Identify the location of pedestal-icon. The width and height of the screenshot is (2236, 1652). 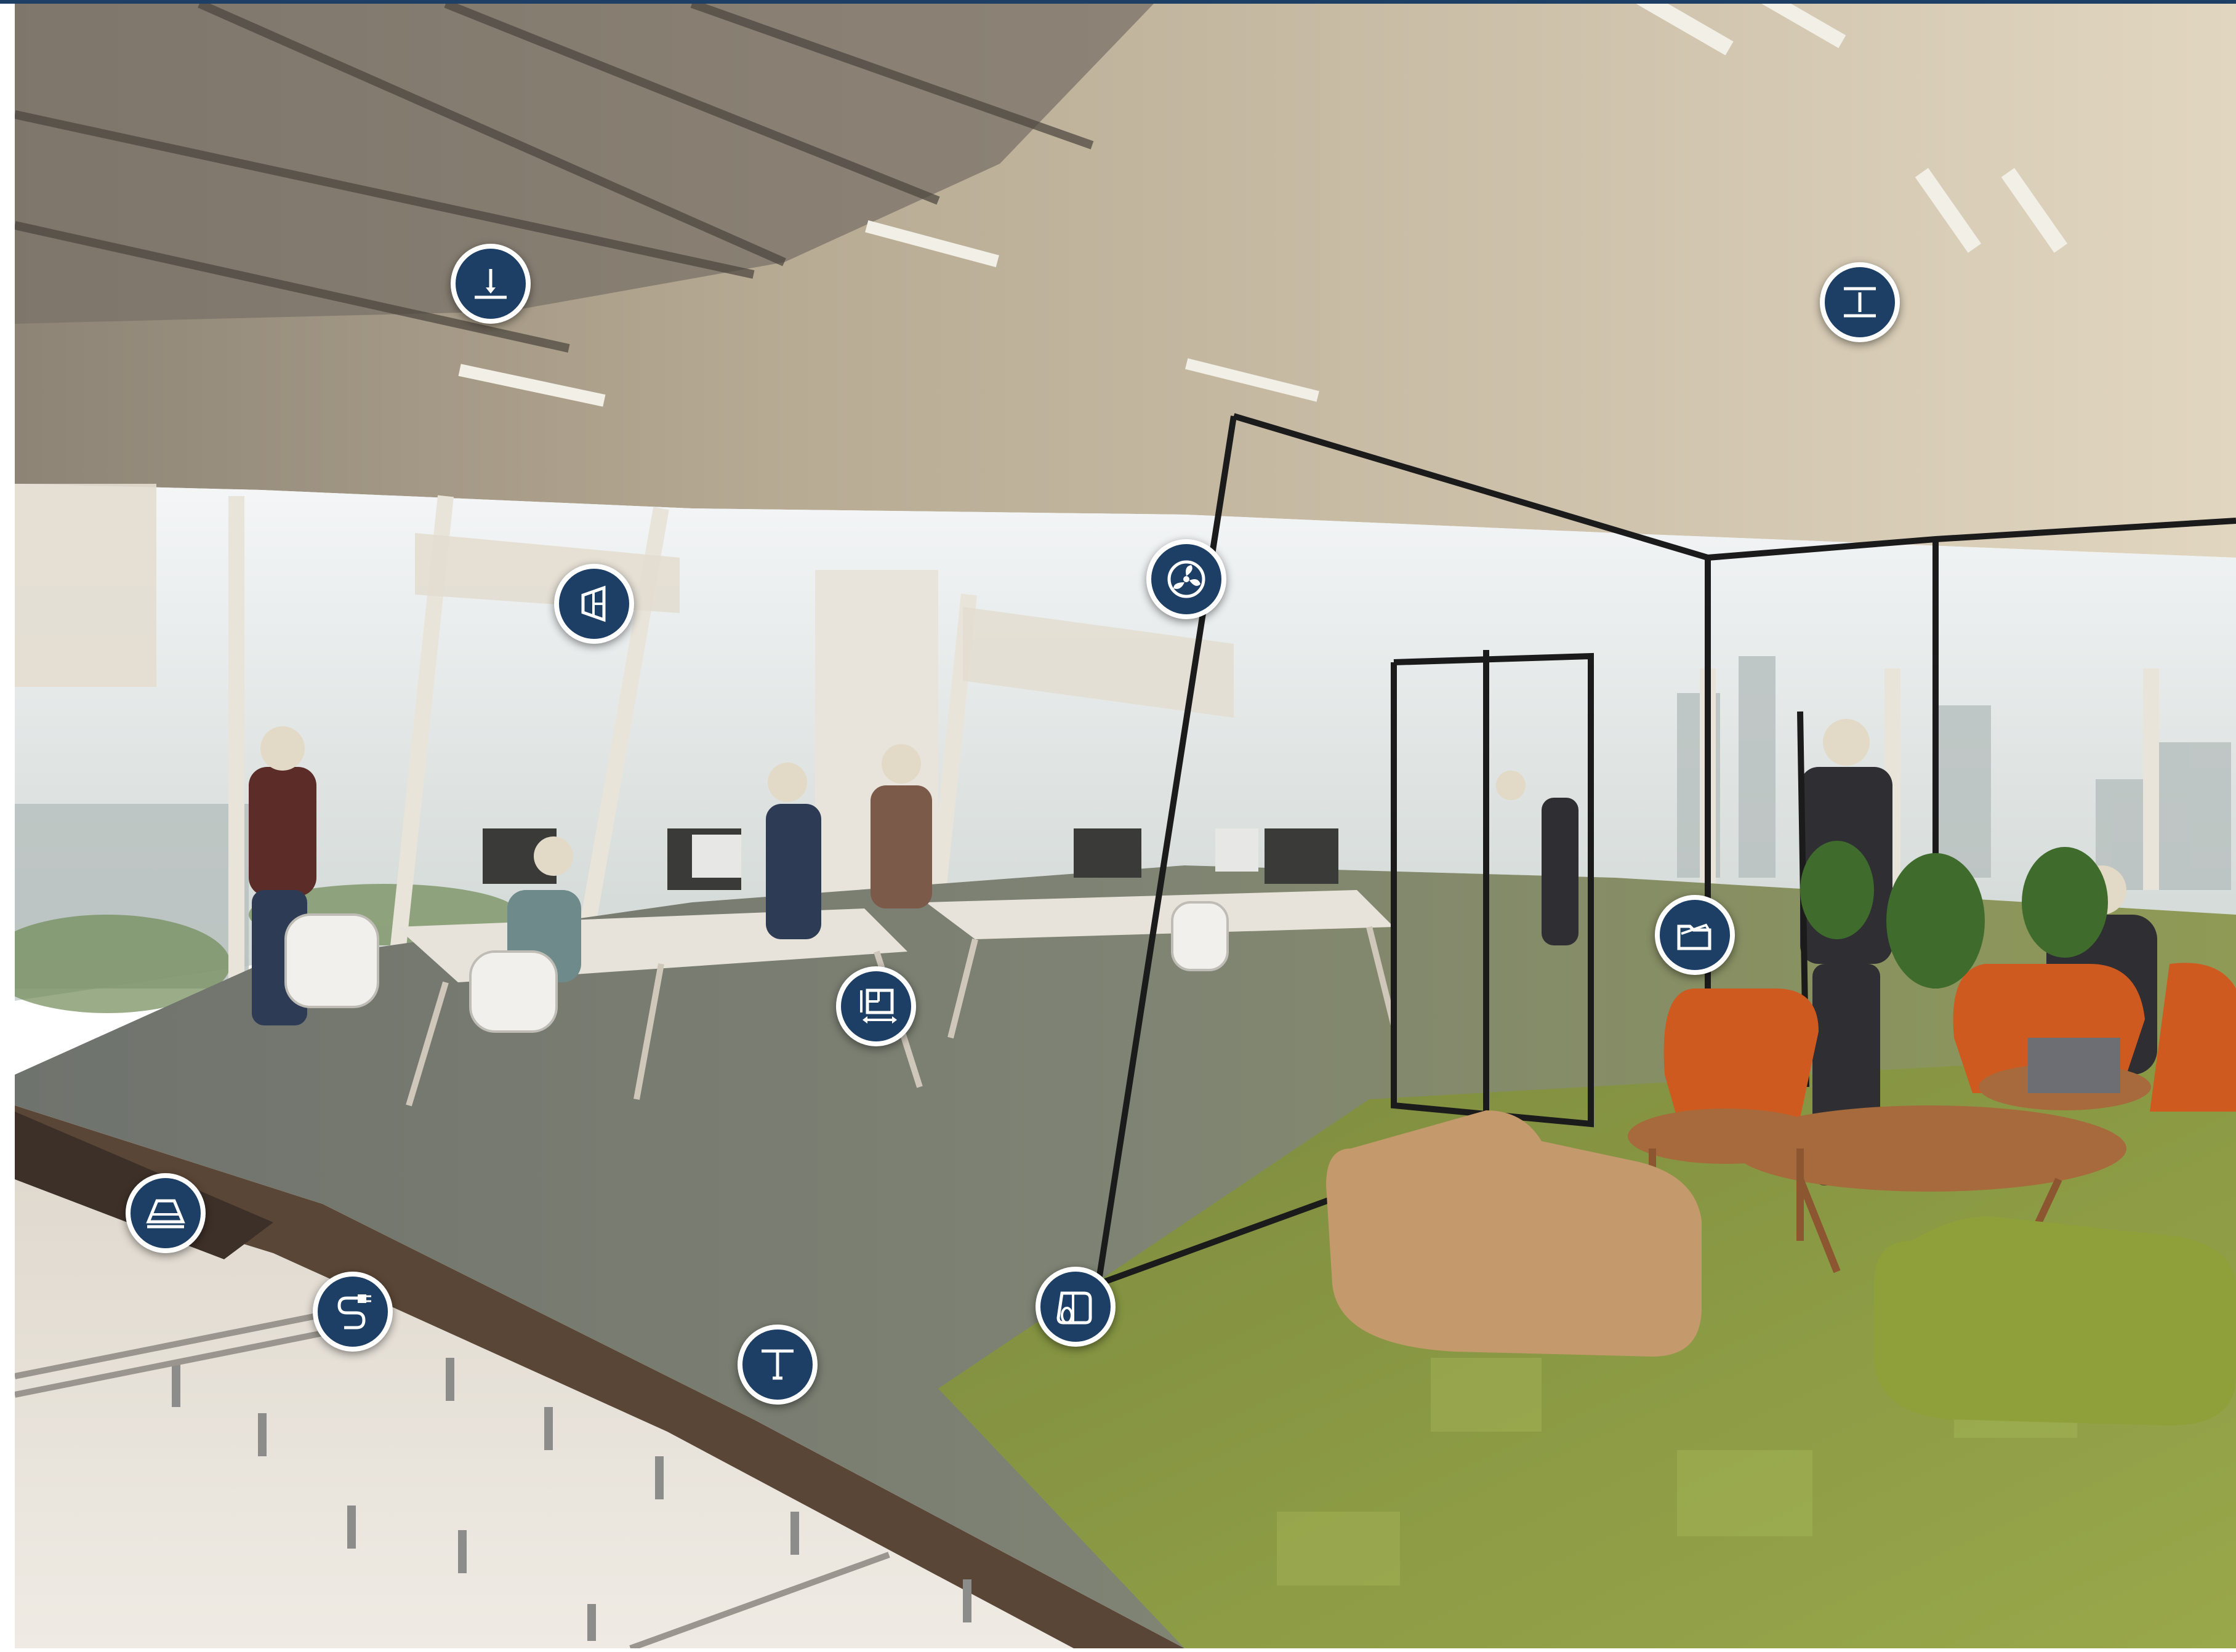
(778, 1364).